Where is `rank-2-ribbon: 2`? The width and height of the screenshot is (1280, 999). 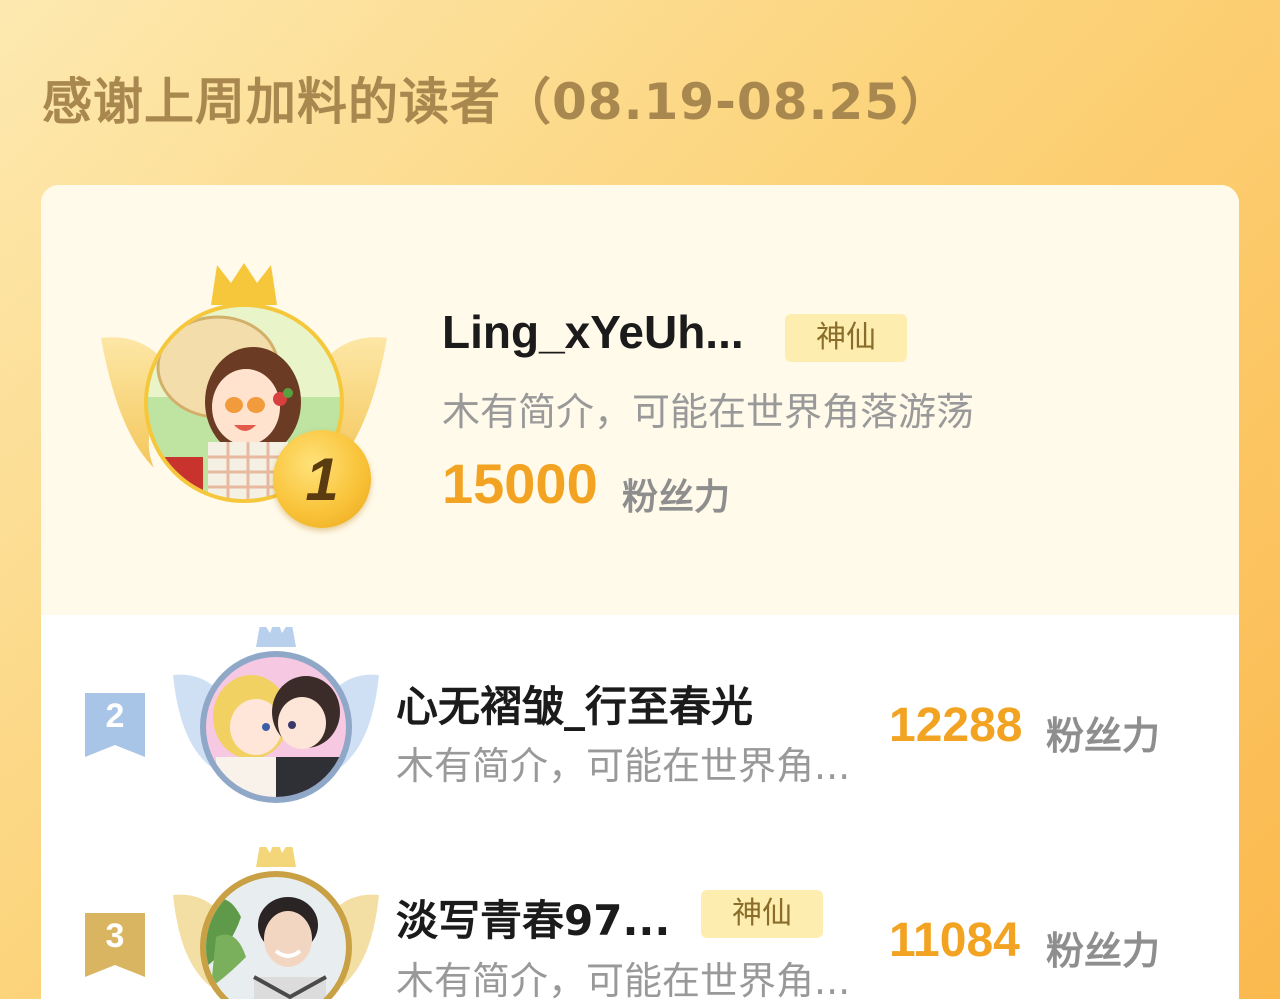
rank-2-ribbon: 2 is located at coordinates (115, 725).